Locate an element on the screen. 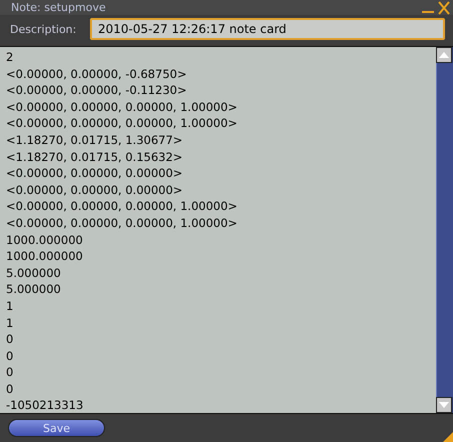 This screenshot has height=442, width=453. scroll-down-icon is located at coordinates (444, 405).